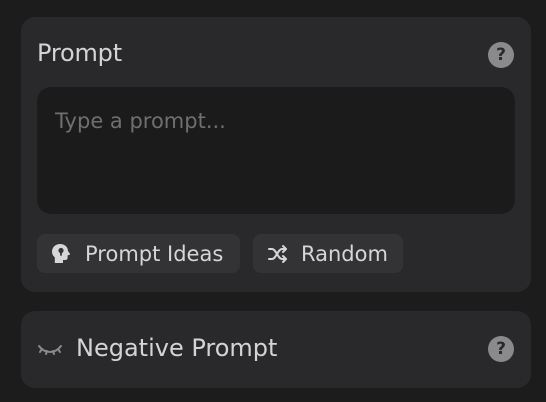 The width and height of the screenshot is (546, 402). What do you see at coordinates (344, 253) in the screenshot?
I see `random-label: Random` at bounding box center [344, 253].